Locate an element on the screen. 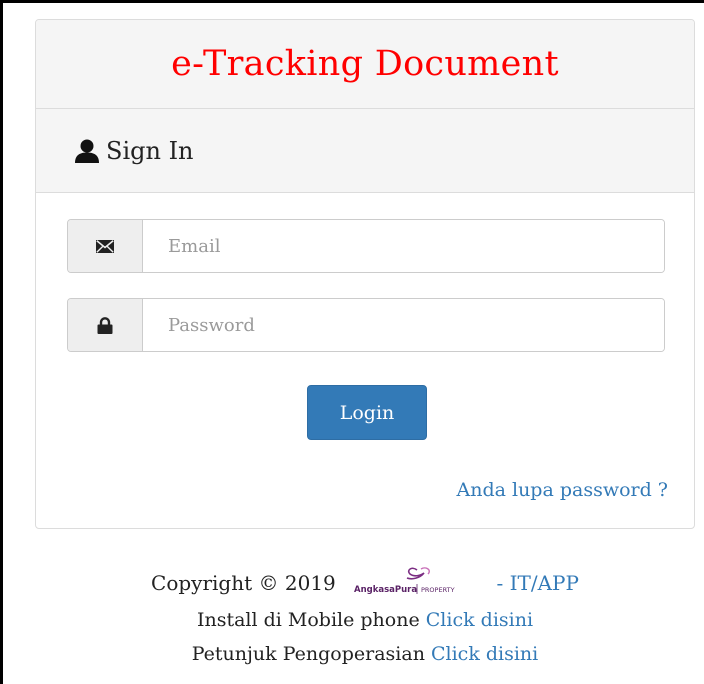  guide-link: Click disini is located at coordinates (484, 654).